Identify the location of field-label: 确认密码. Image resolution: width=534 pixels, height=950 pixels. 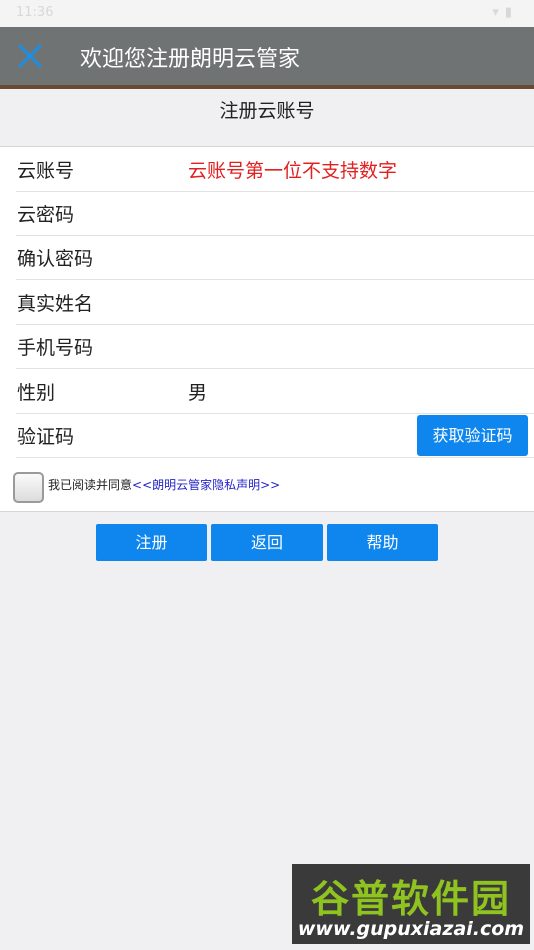
(55, 259).